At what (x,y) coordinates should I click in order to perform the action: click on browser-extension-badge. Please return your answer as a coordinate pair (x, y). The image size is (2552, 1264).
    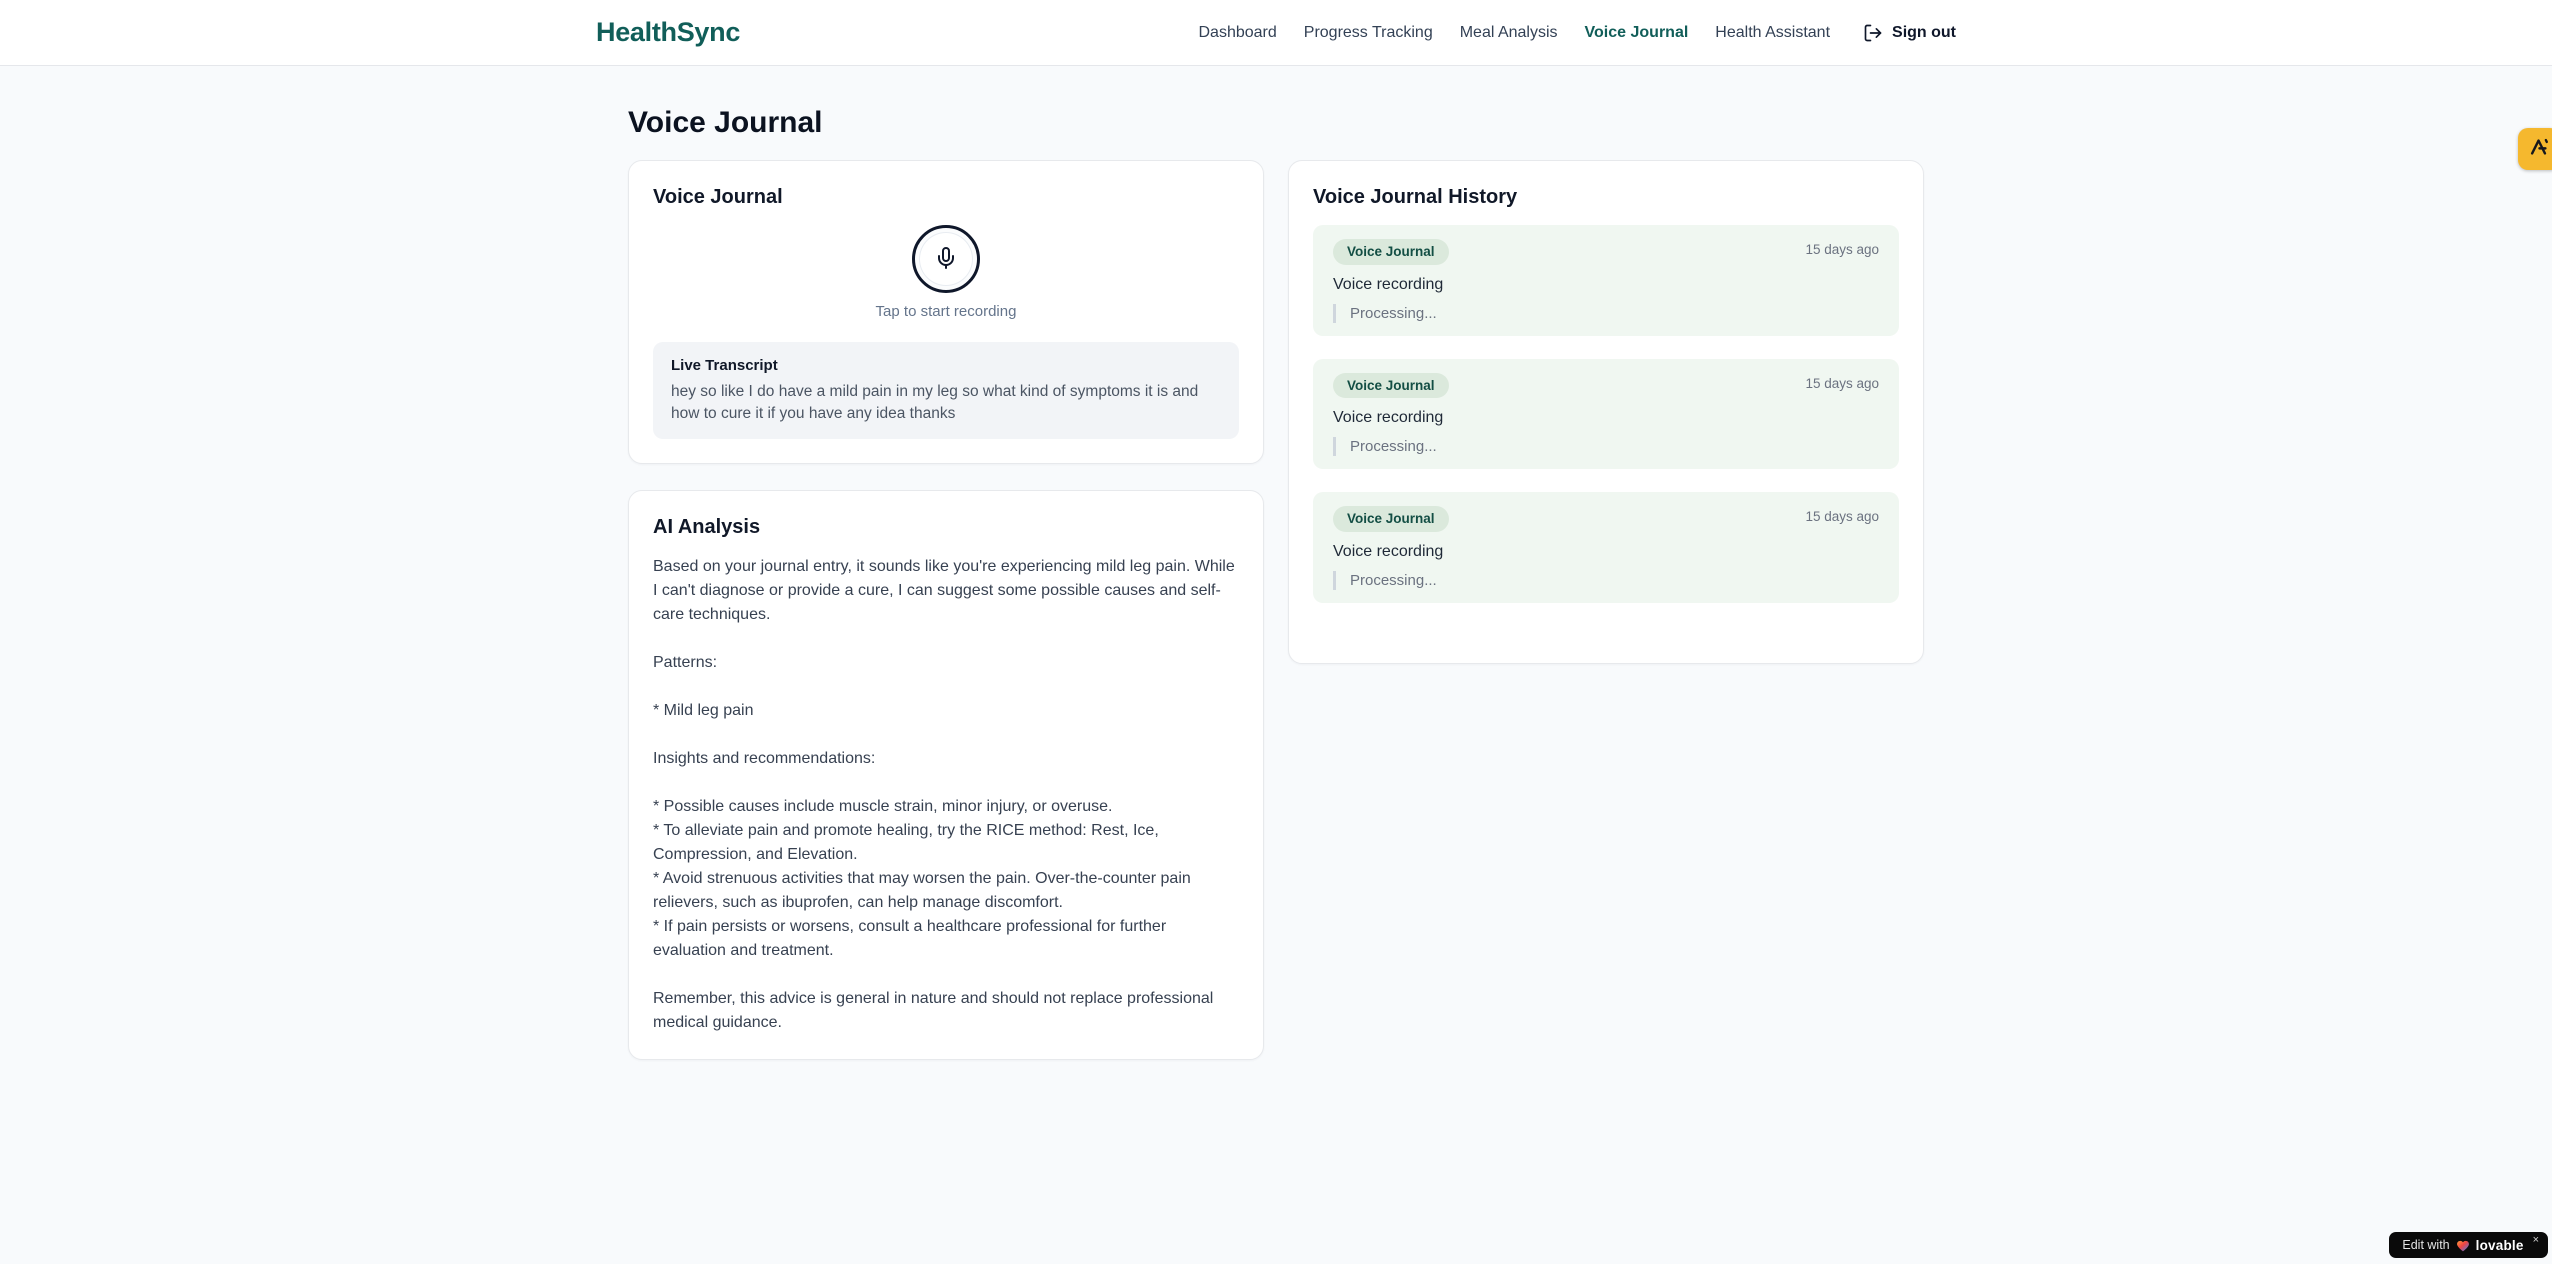
    Looking at the image, I should click on (2535, 149).